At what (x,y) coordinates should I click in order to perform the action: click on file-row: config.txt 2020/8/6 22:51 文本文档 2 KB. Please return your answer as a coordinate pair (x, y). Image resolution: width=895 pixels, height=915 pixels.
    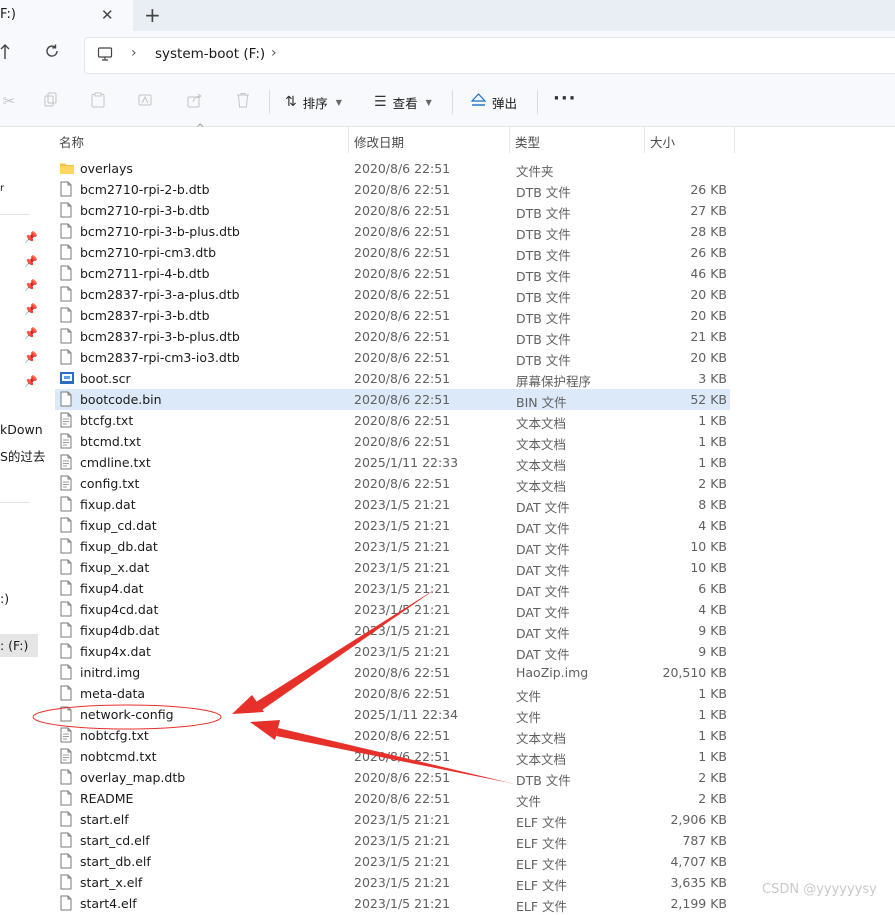
    Looking at the image, I should click on (392, 483).